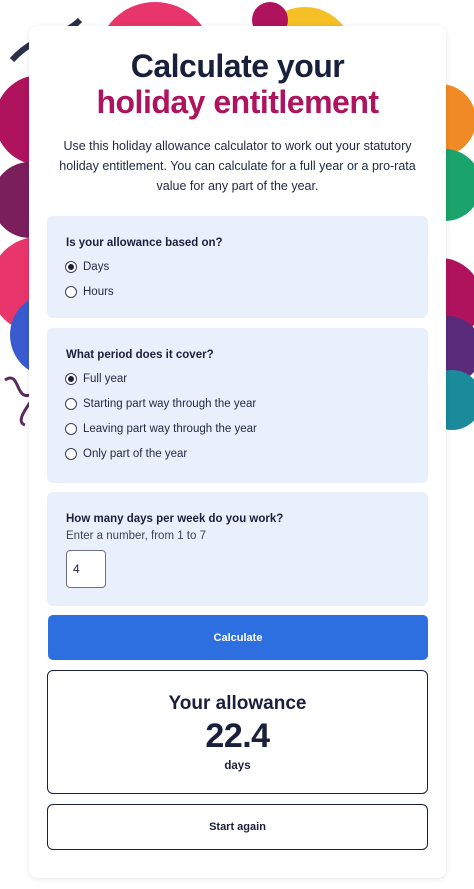 This screenshot has width=474, height=889. Describe the element at coordinates (237, 736) in the screenshot. I see `result-value: 22.4` at that location.